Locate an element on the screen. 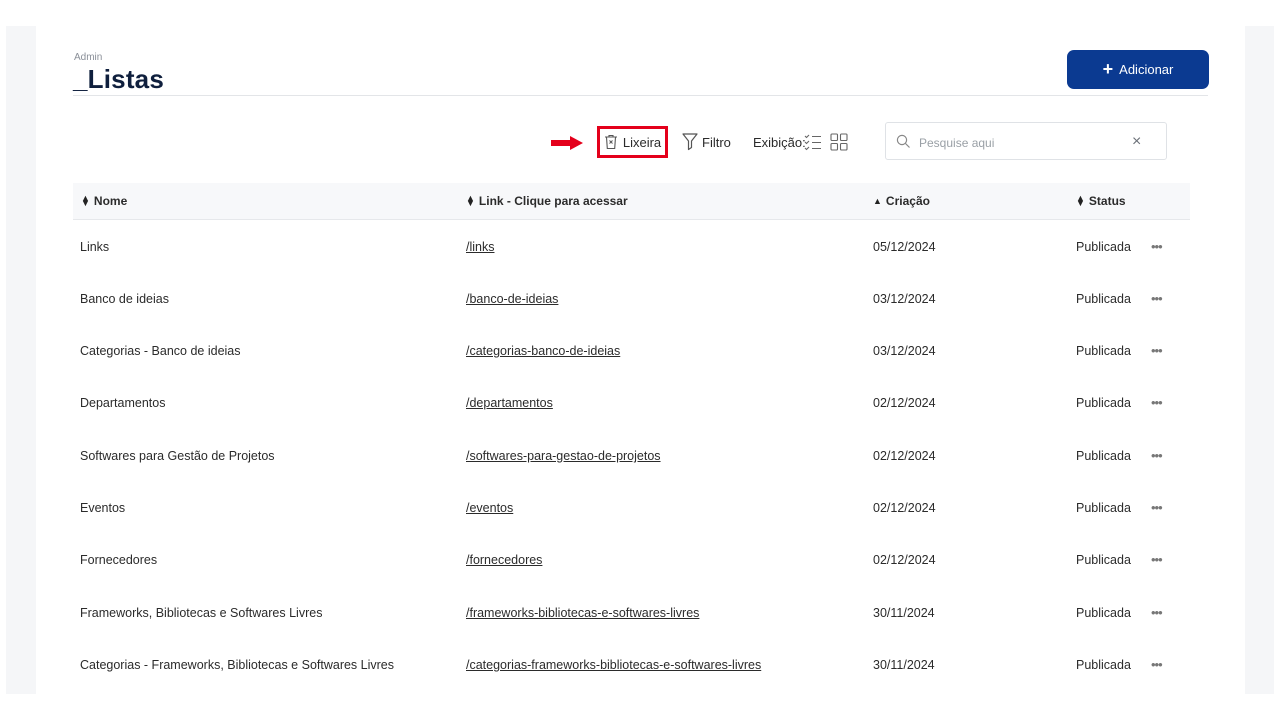 This screenshot has width=1280, height=720. column-header-status: ▲ ▼ Status is located at coordinates (1101, 201).